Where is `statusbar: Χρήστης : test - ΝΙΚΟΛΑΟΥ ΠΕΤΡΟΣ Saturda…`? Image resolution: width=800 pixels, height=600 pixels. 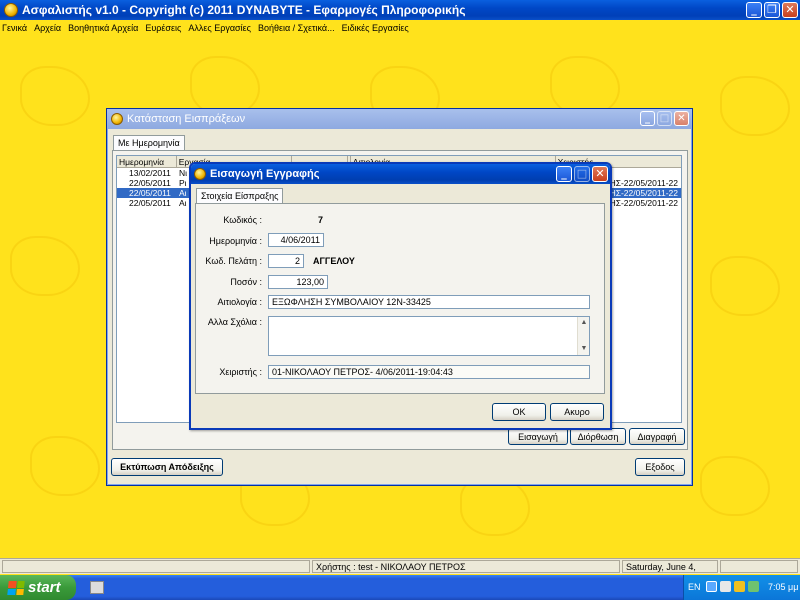 statusbar: Χρήστης : test - ΝΙΚΟΛΑΟΥ ΠΕΤΡΟΣ Saturda… is located at coordinates (400, 571).